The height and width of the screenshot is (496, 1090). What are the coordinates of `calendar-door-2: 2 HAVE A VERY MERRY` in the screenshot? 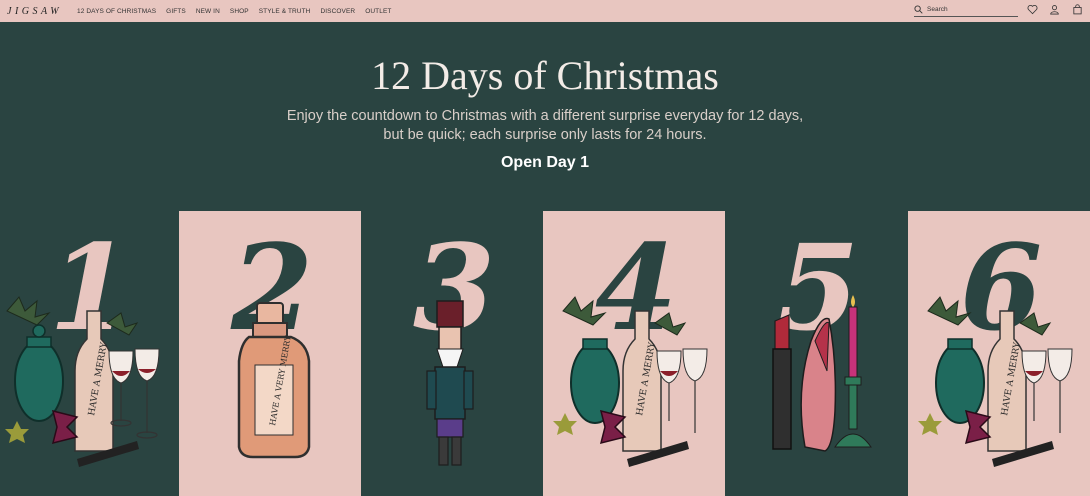 It's located at (270, 353).